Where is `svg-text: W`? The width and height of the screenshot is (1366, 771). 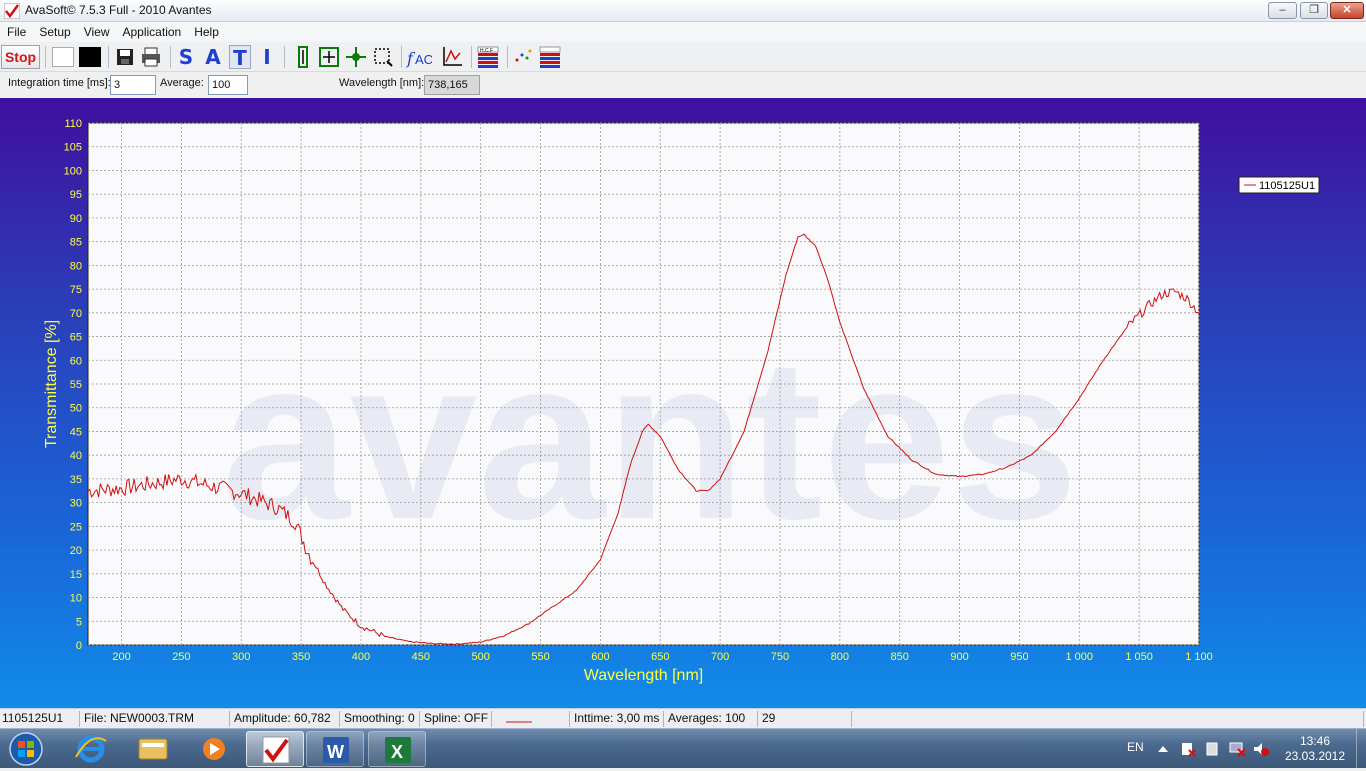 svg-text: W is located at coordinates (335, 752).